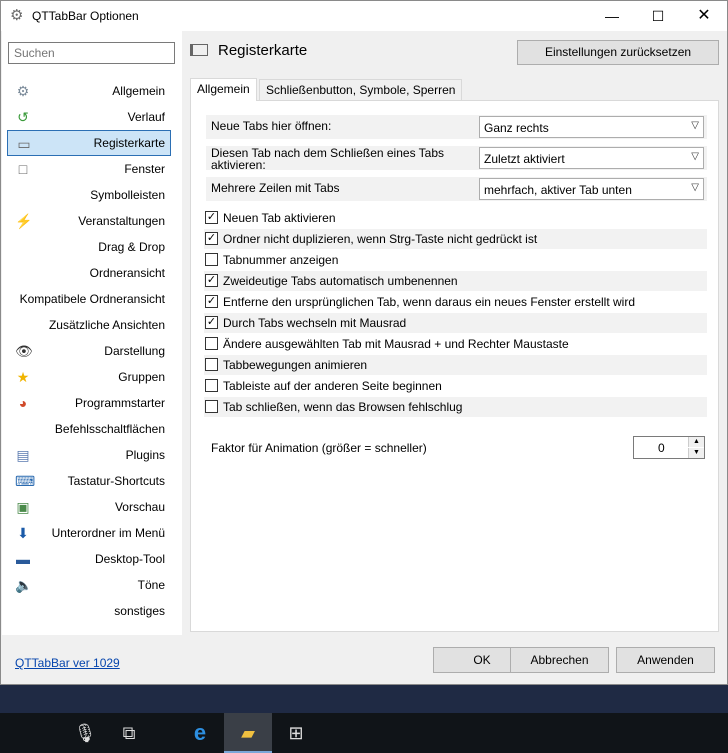 This screenshot has height=753, width=728. Describe the element at coordinates (127, 273) in the screenshot. I see `sidebar-item-label: Ordneransicht` at that location.